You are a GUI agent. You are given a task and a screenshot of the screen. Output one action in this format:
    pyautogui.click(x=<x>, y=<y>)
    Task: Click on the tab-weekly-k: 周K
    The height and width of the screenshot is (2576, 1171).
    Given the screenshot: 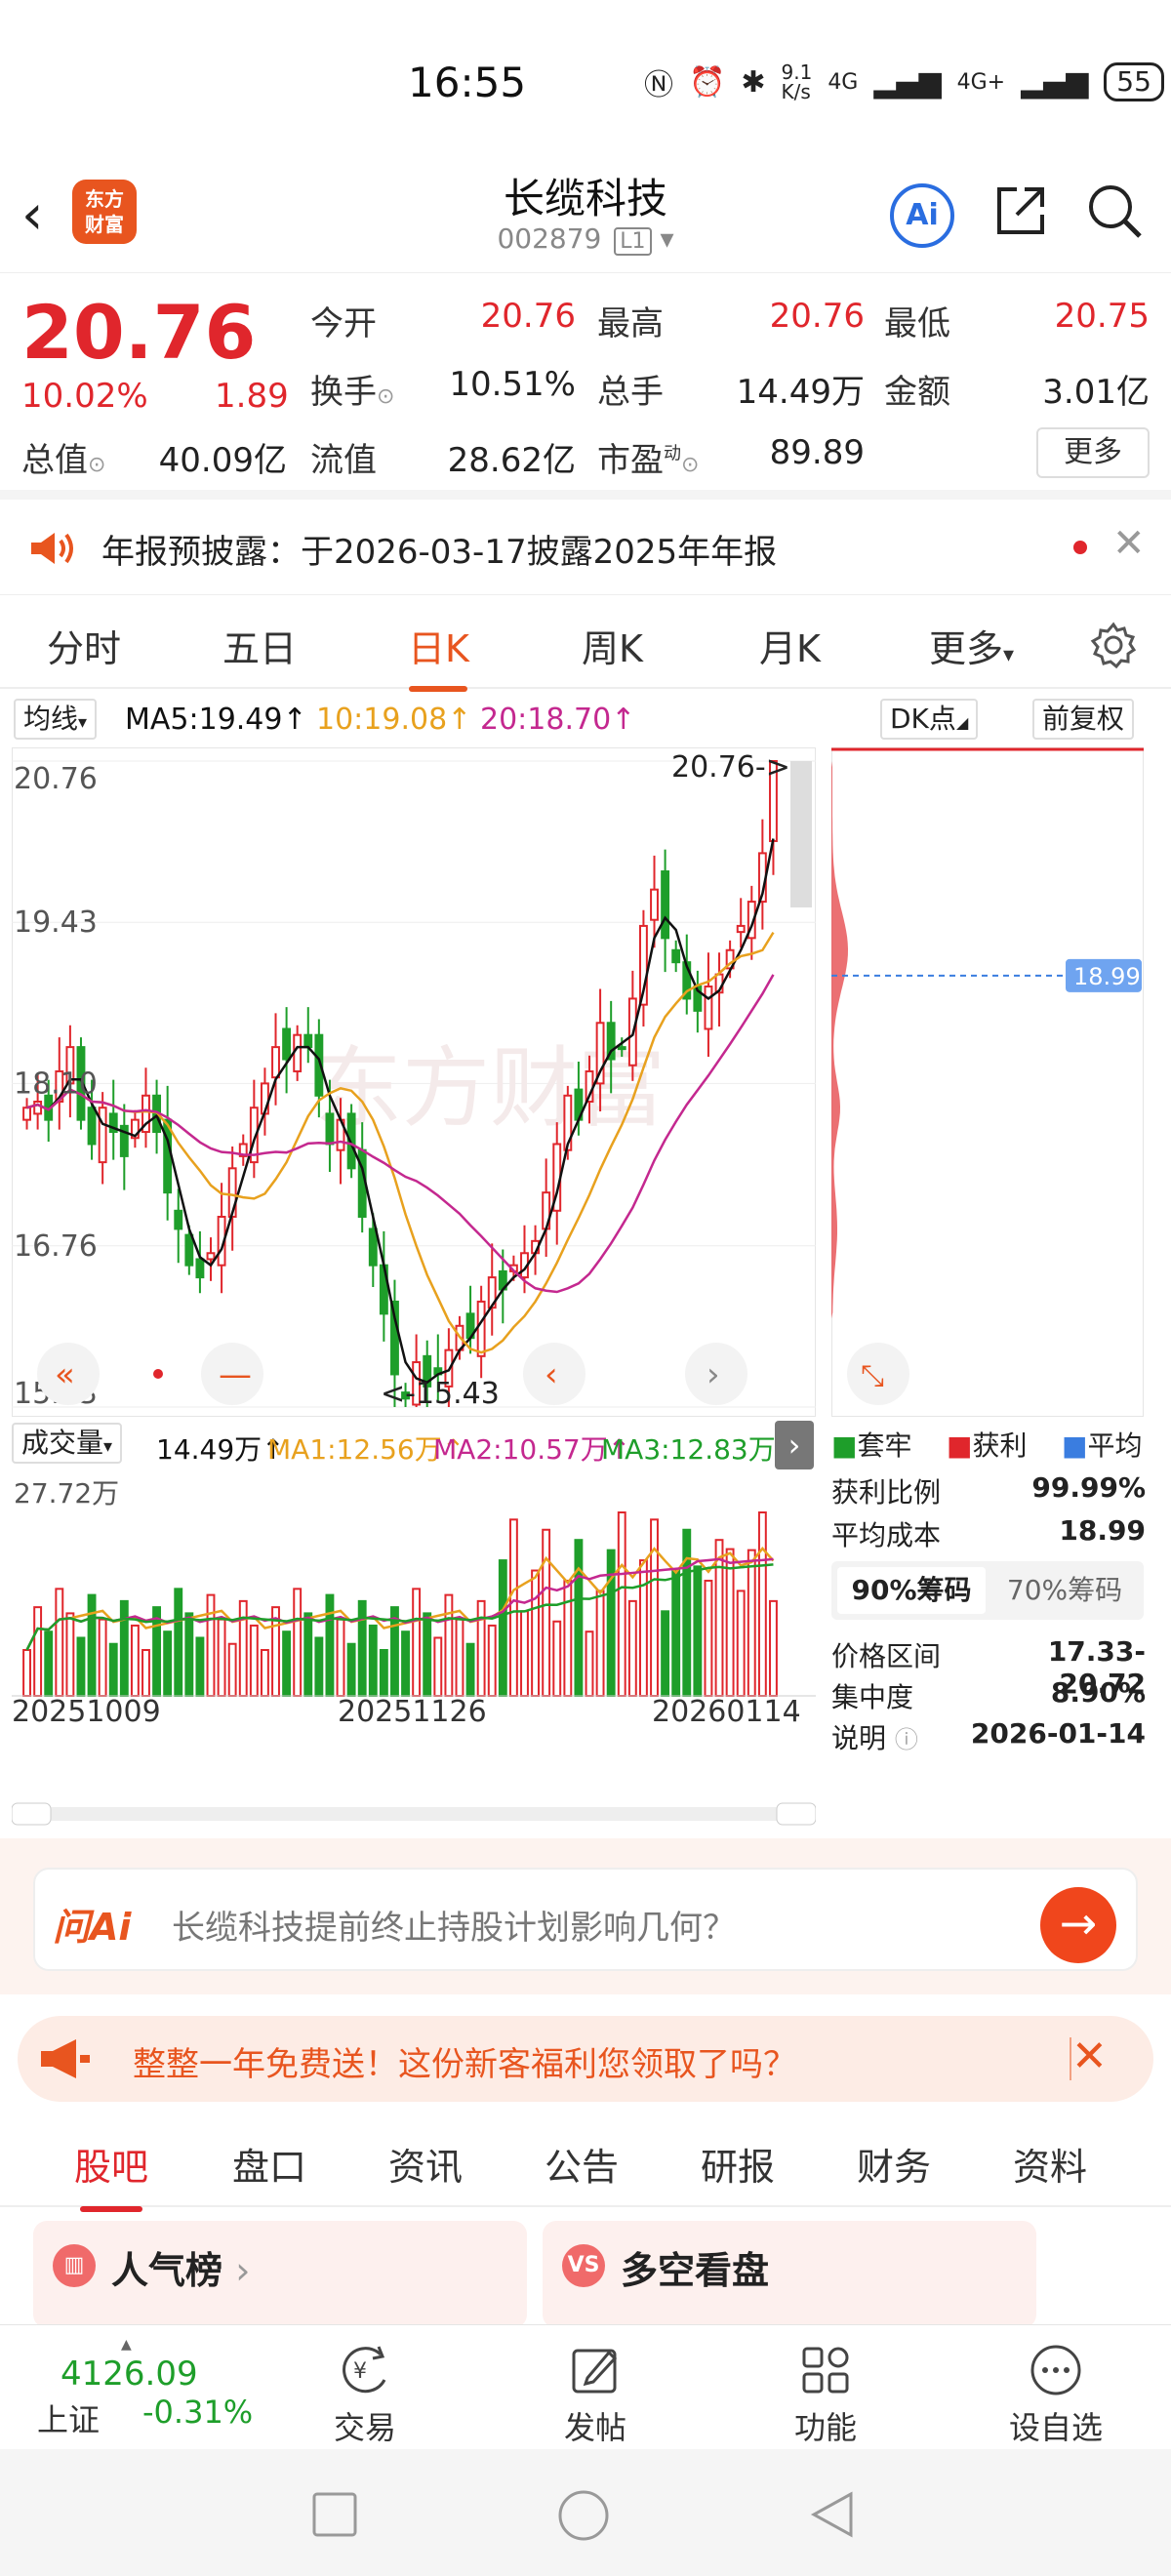 What is the action you would take?
    pyautogui.click(x=612, y=645)
    